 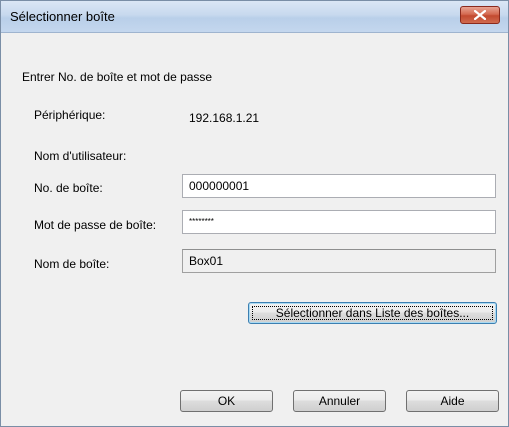 What do you see at coordinates (339, 222) in the screenshot?
I see `box-password-field: ********` at bounding box center [339, 222].